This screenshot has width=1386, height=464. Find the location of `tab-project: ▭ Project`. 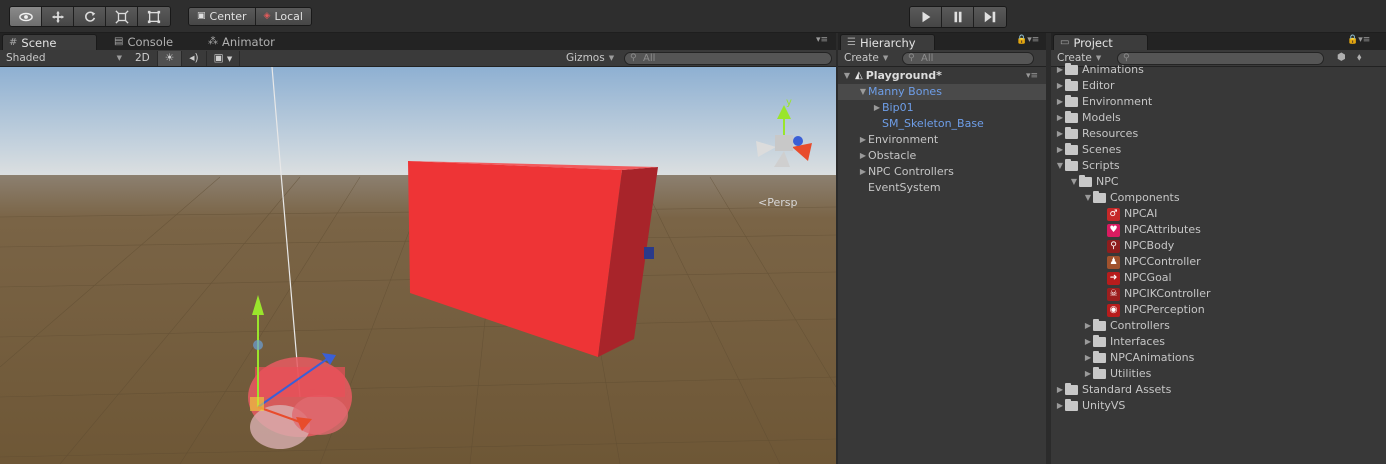

tab-project: ▭ Project is located at coordinates (1100, 42).